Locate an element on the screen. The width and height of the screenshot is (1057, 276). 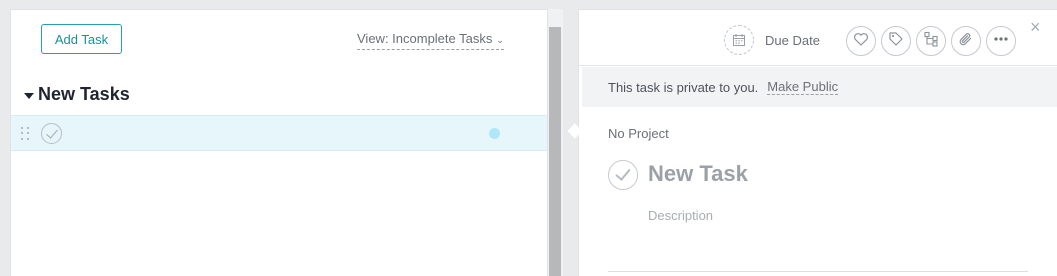
more-actions-button is located at coordinates (1001, 41).